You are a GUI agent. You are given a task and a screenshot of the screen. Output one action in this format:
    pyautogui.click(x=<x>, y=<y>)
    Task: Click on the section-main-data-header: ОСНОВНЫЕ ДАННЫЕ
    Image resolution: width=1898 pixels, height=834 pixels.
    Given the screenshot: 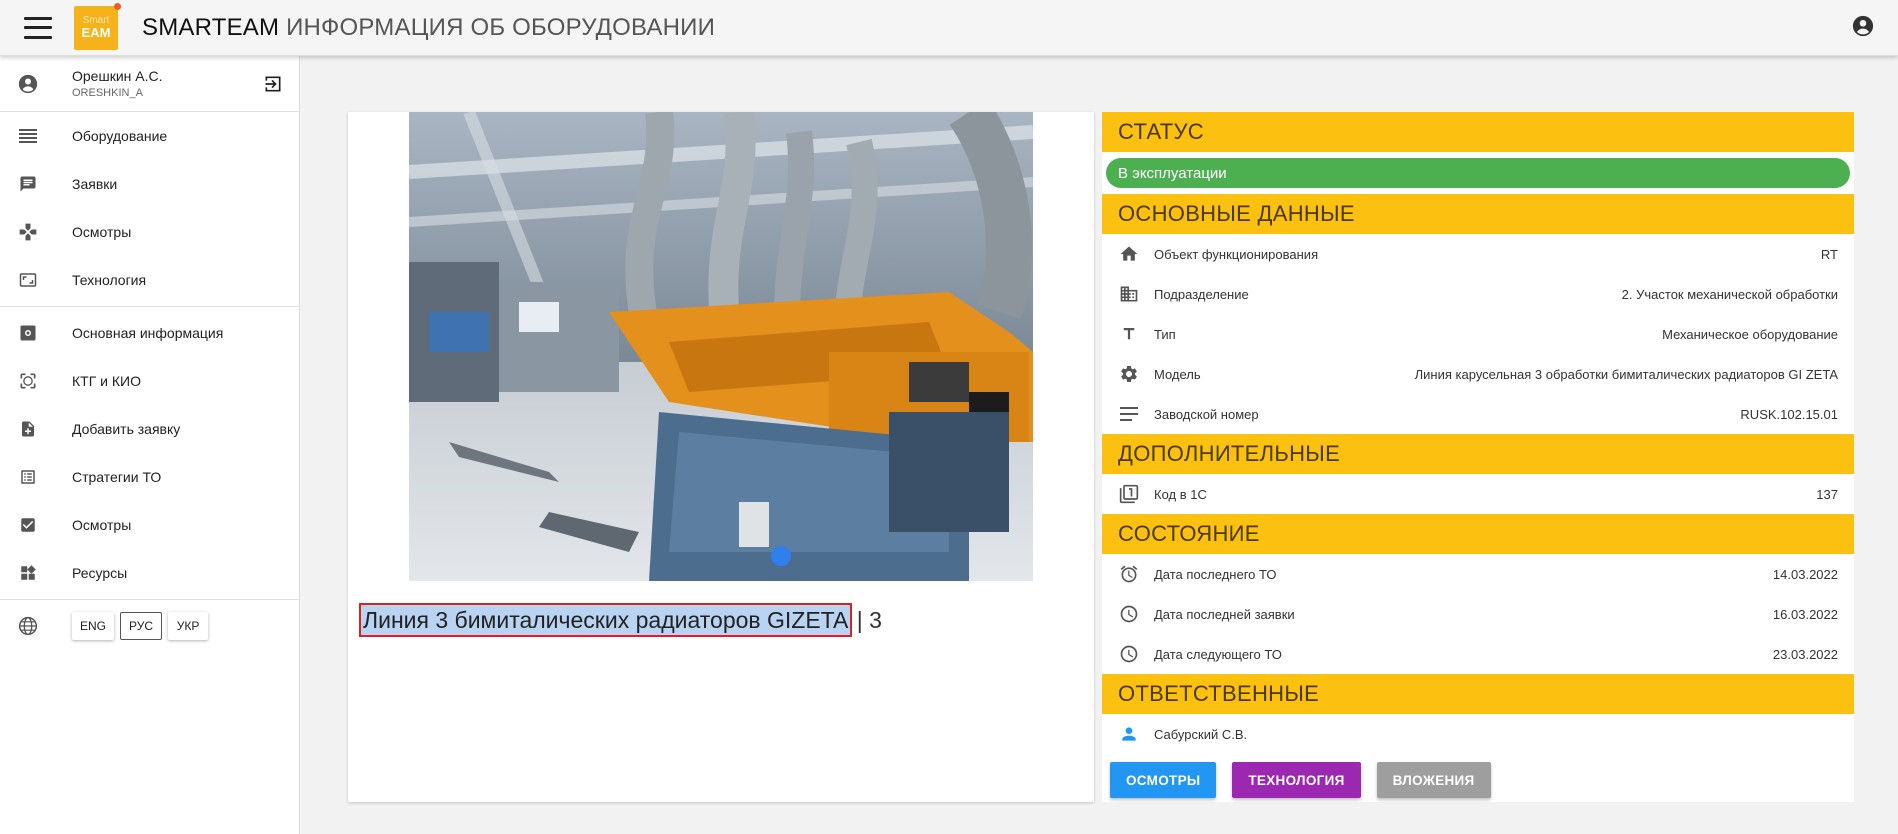 What is the action you would take?
    pyautogui.click(x=1478, y=214)
    